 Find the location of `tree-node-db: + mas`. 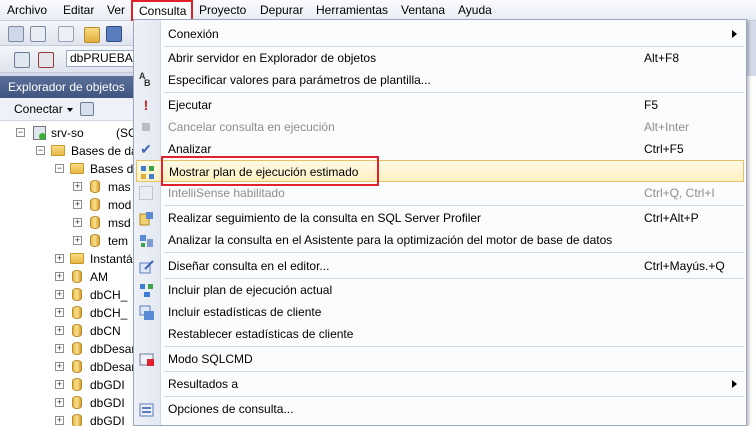

tree-node-db: + mas is located at coordinates (67, 187).